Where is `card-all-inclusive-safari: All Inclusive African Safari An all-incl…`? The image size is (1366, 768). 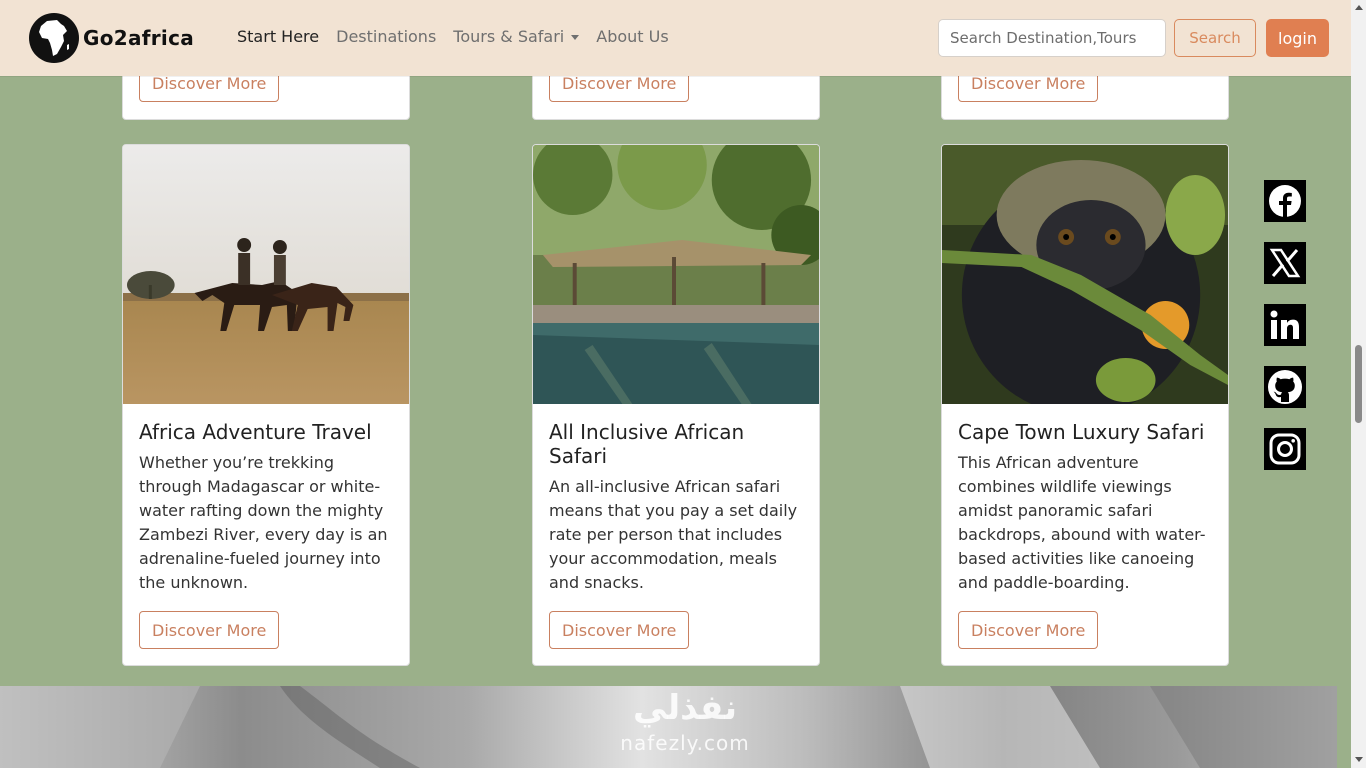
card-all-inclusive-safari: All Inclusive African Safari An all-incl… is located at coordinates (676, 405).